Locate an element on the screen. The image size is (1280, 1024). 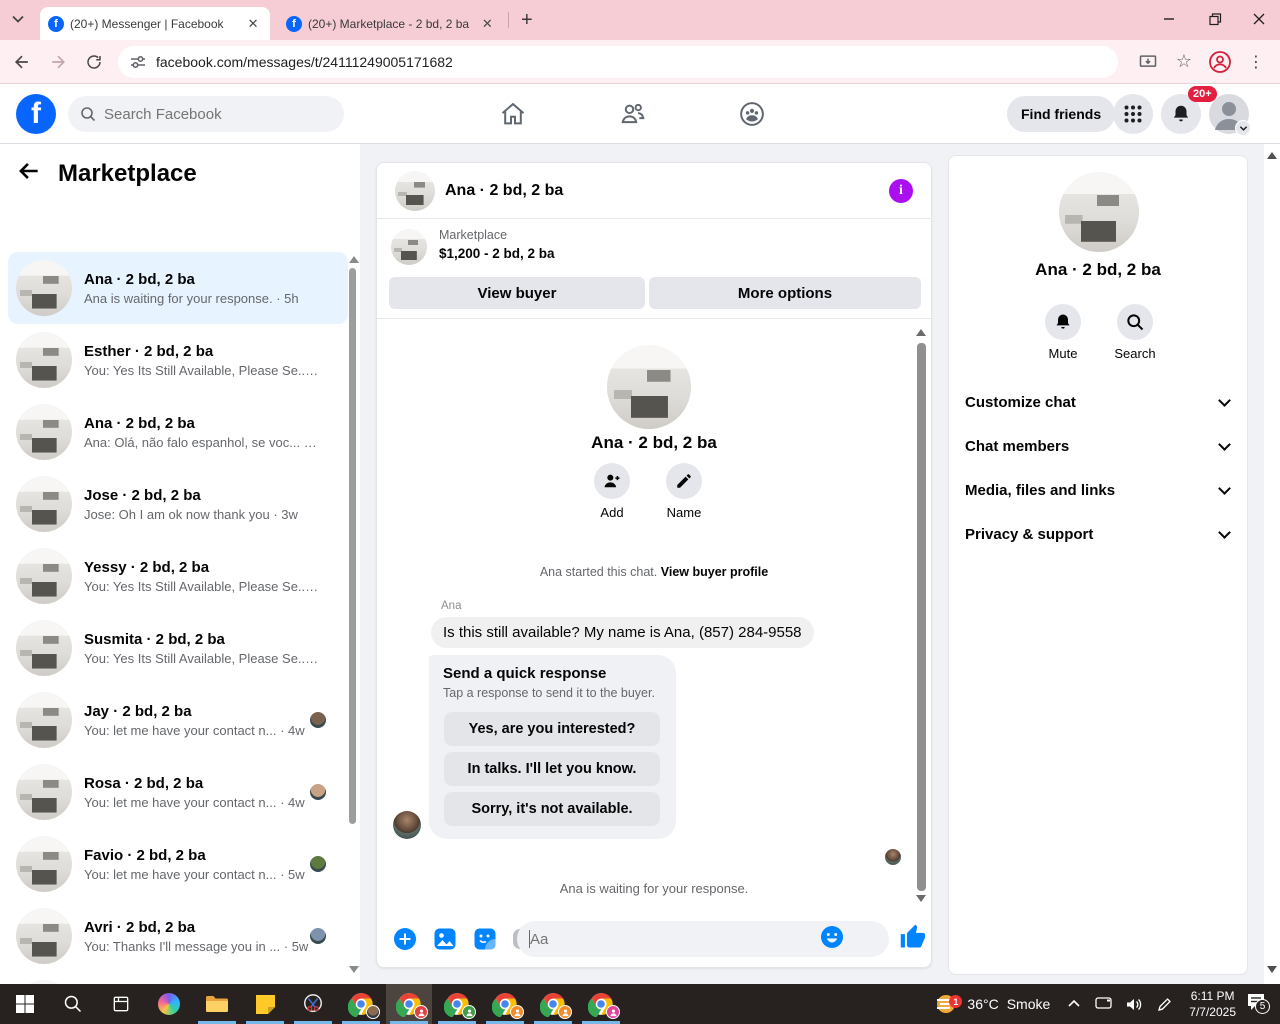
mute-button is located at coordinates (1063, 322).